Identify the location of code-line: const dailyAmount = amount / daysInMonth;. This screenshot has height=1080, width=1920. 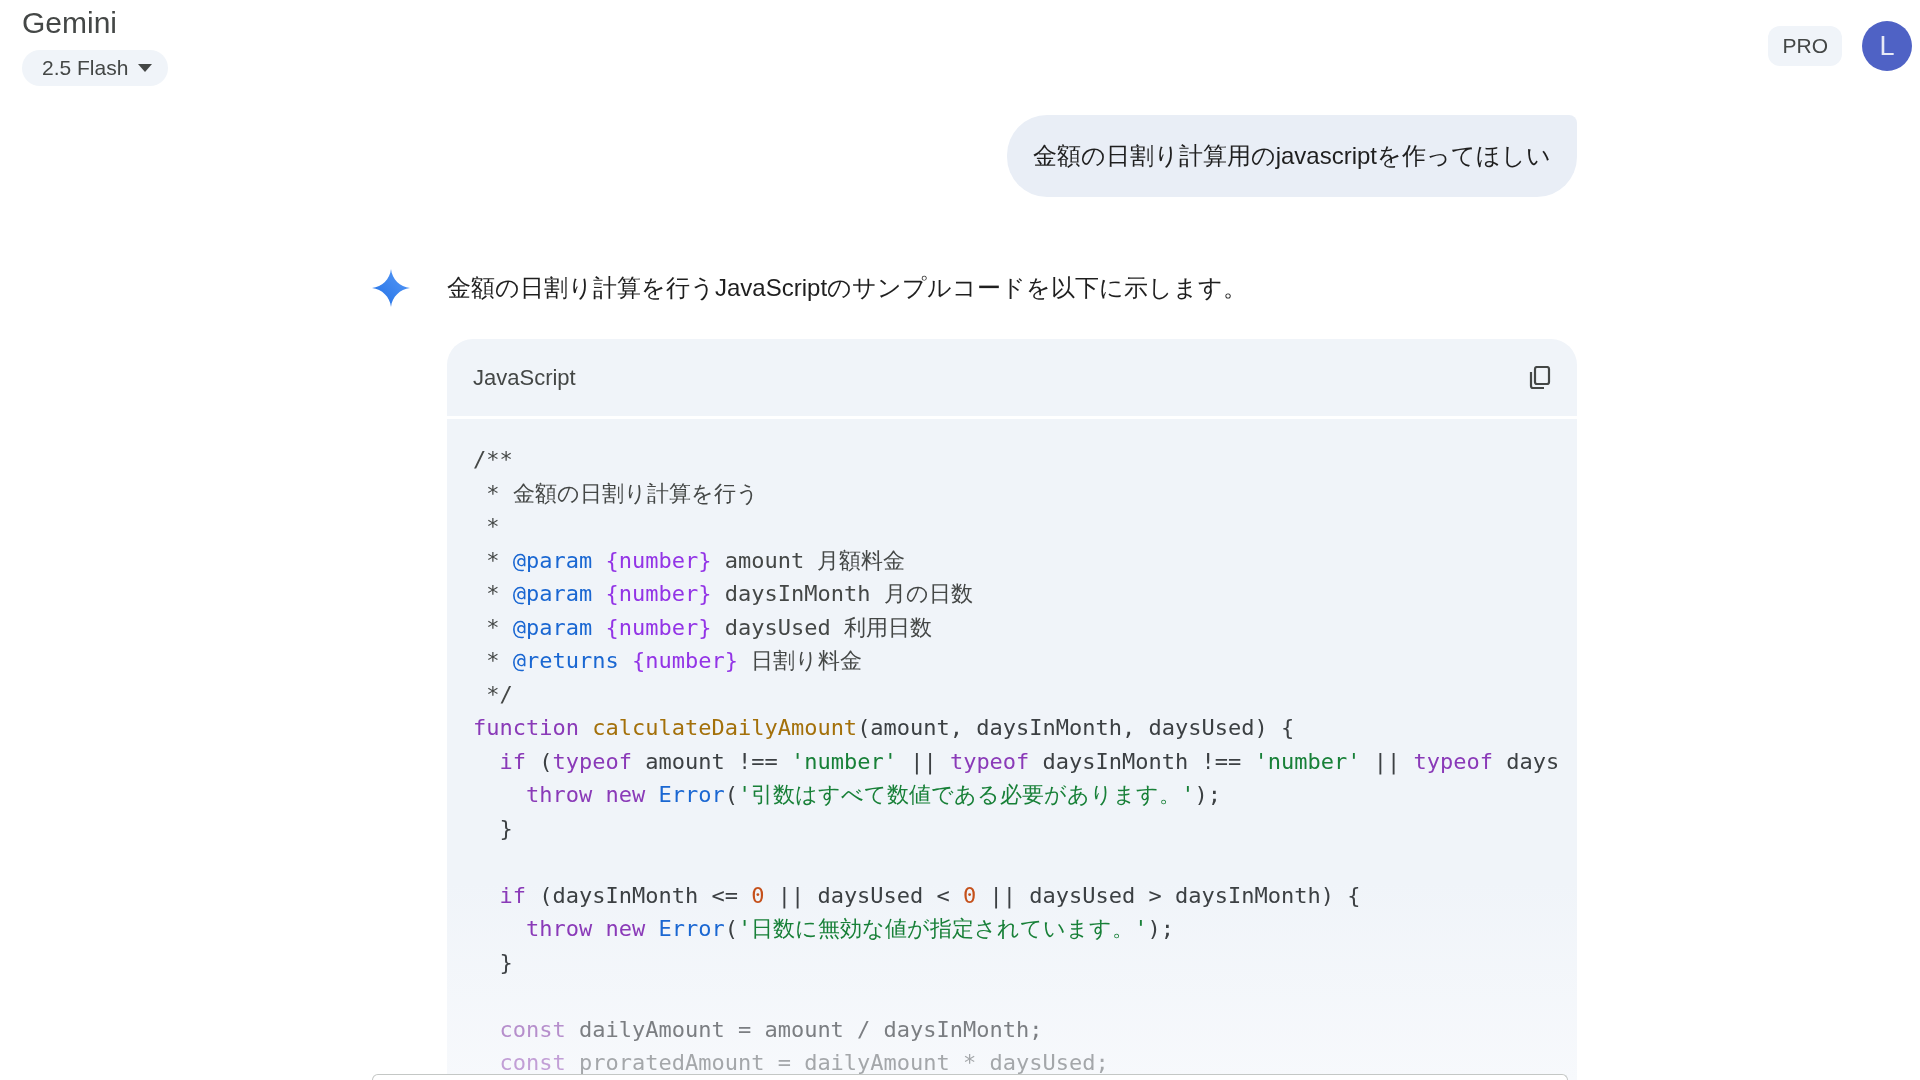
(770, 1029).